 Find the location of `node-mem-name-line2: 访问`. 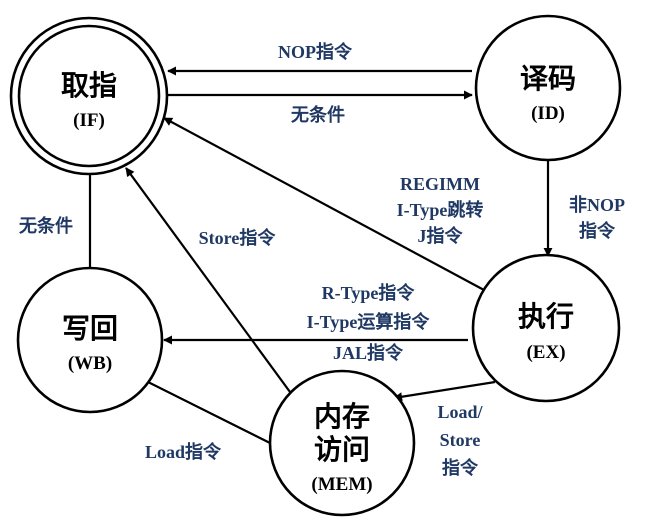

node-mem-name-line2: 访问 is located at coordinates (342, 449).